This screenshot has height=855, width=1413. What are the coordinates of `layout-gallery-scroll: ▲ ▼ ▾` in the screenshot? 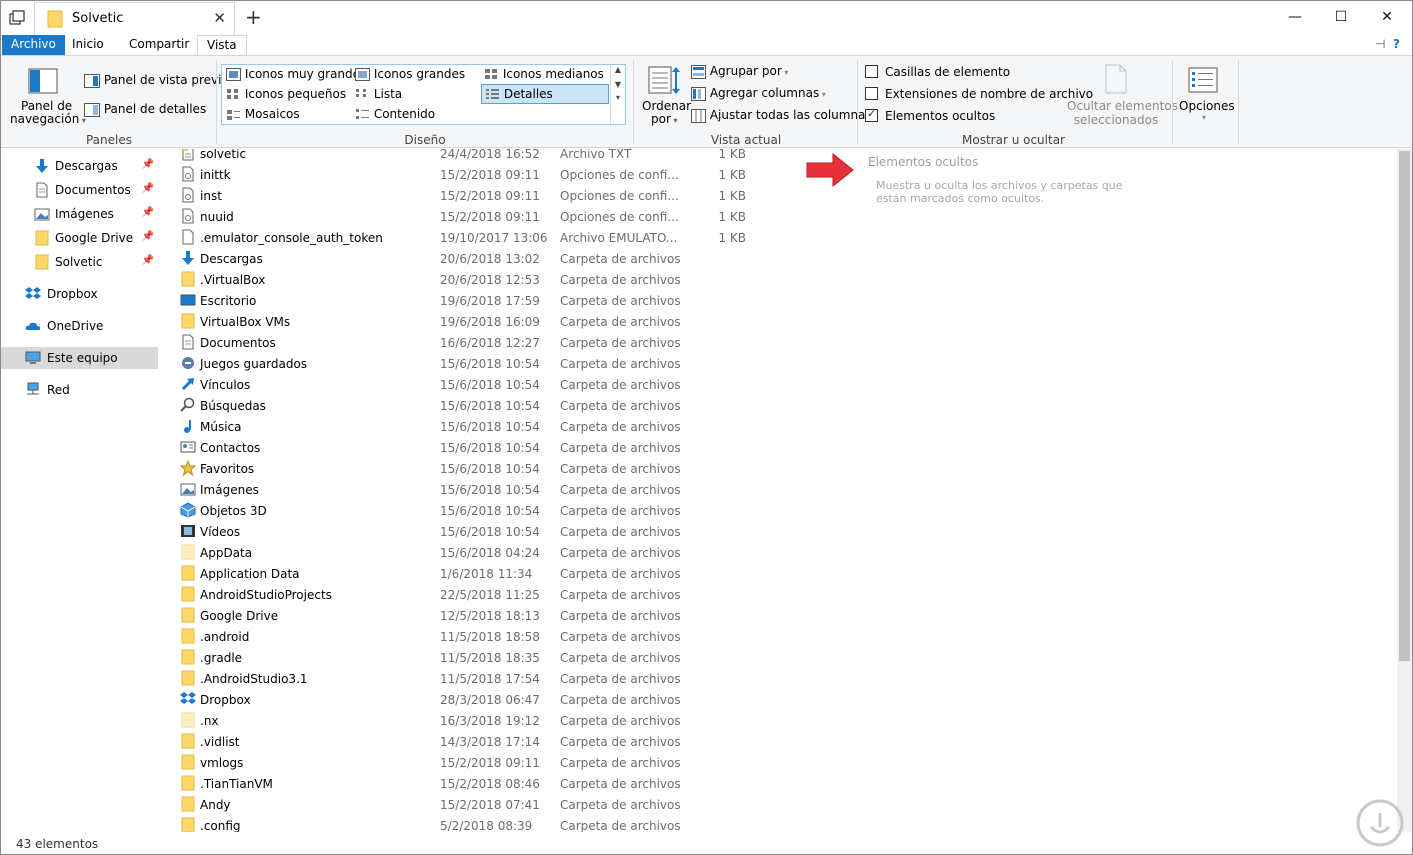 It's located at (617, 94).